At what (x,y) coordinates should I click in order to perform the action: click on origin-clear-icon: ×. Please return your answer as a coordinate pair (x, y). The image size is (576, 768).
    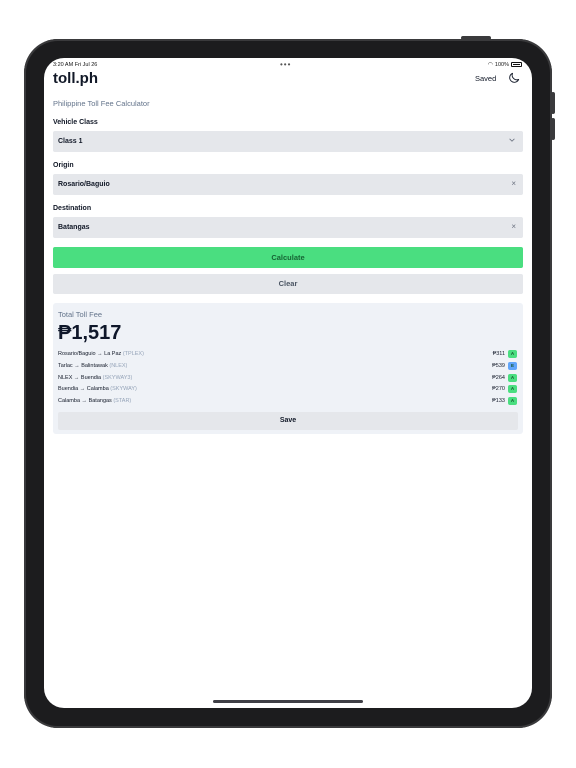
    Looking at the image, I should click on (513, 183).